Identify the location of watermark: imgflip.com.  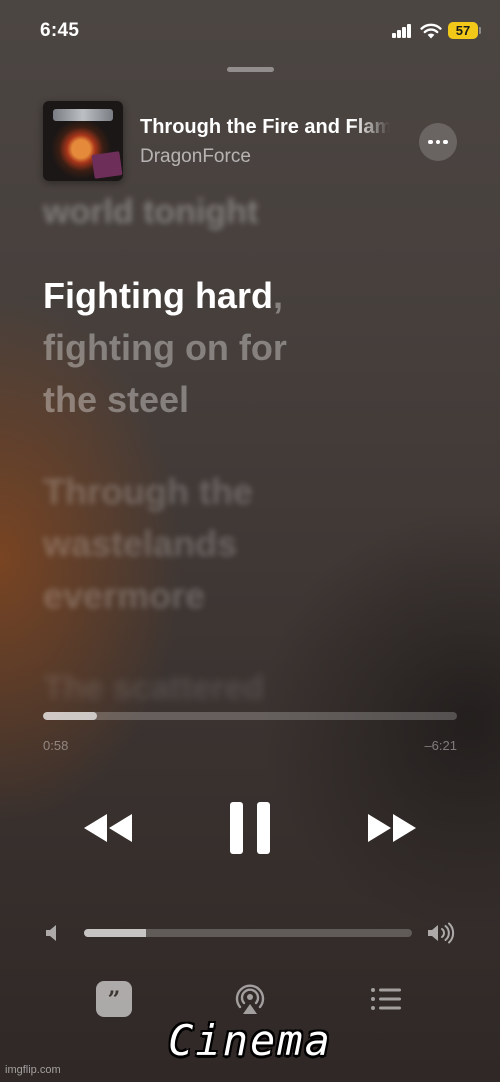
(33, 1070).